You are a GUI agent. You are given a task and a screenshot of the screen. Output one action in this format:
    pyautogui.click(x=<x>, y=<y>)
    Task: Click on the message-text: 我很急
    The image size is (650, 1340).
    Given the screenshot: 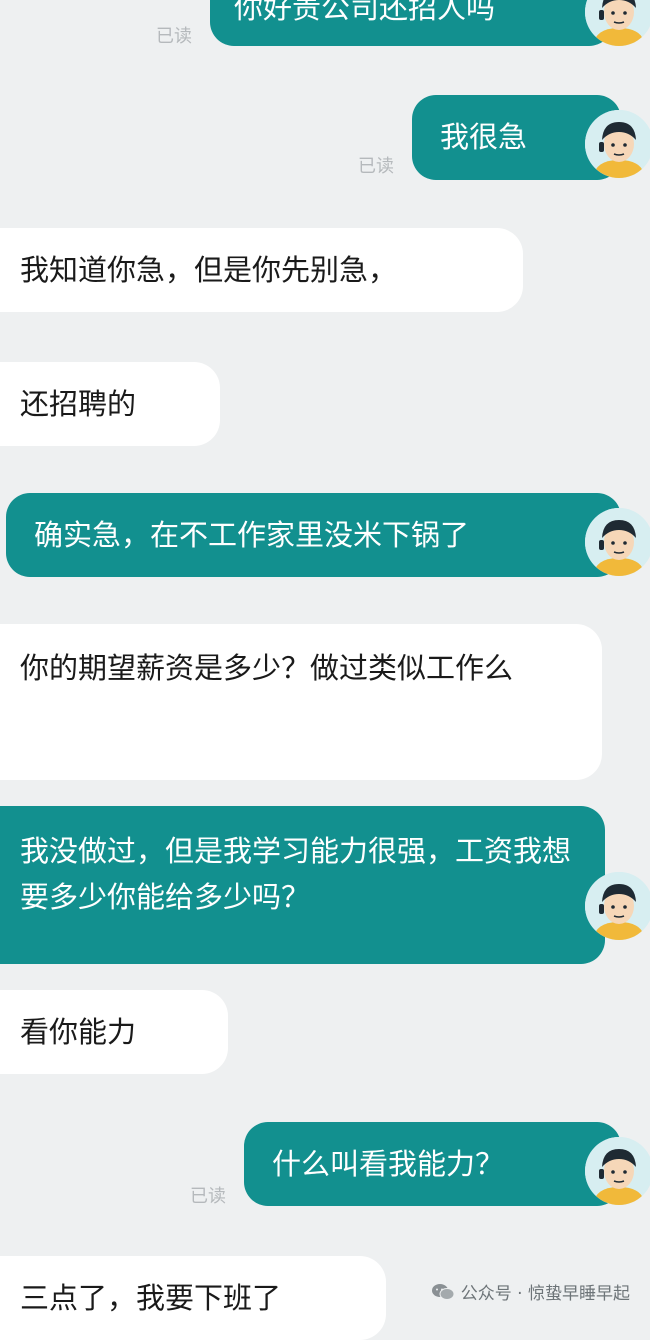 What is the action you would take?
    pyautogui.click(x=484, y=137)
    